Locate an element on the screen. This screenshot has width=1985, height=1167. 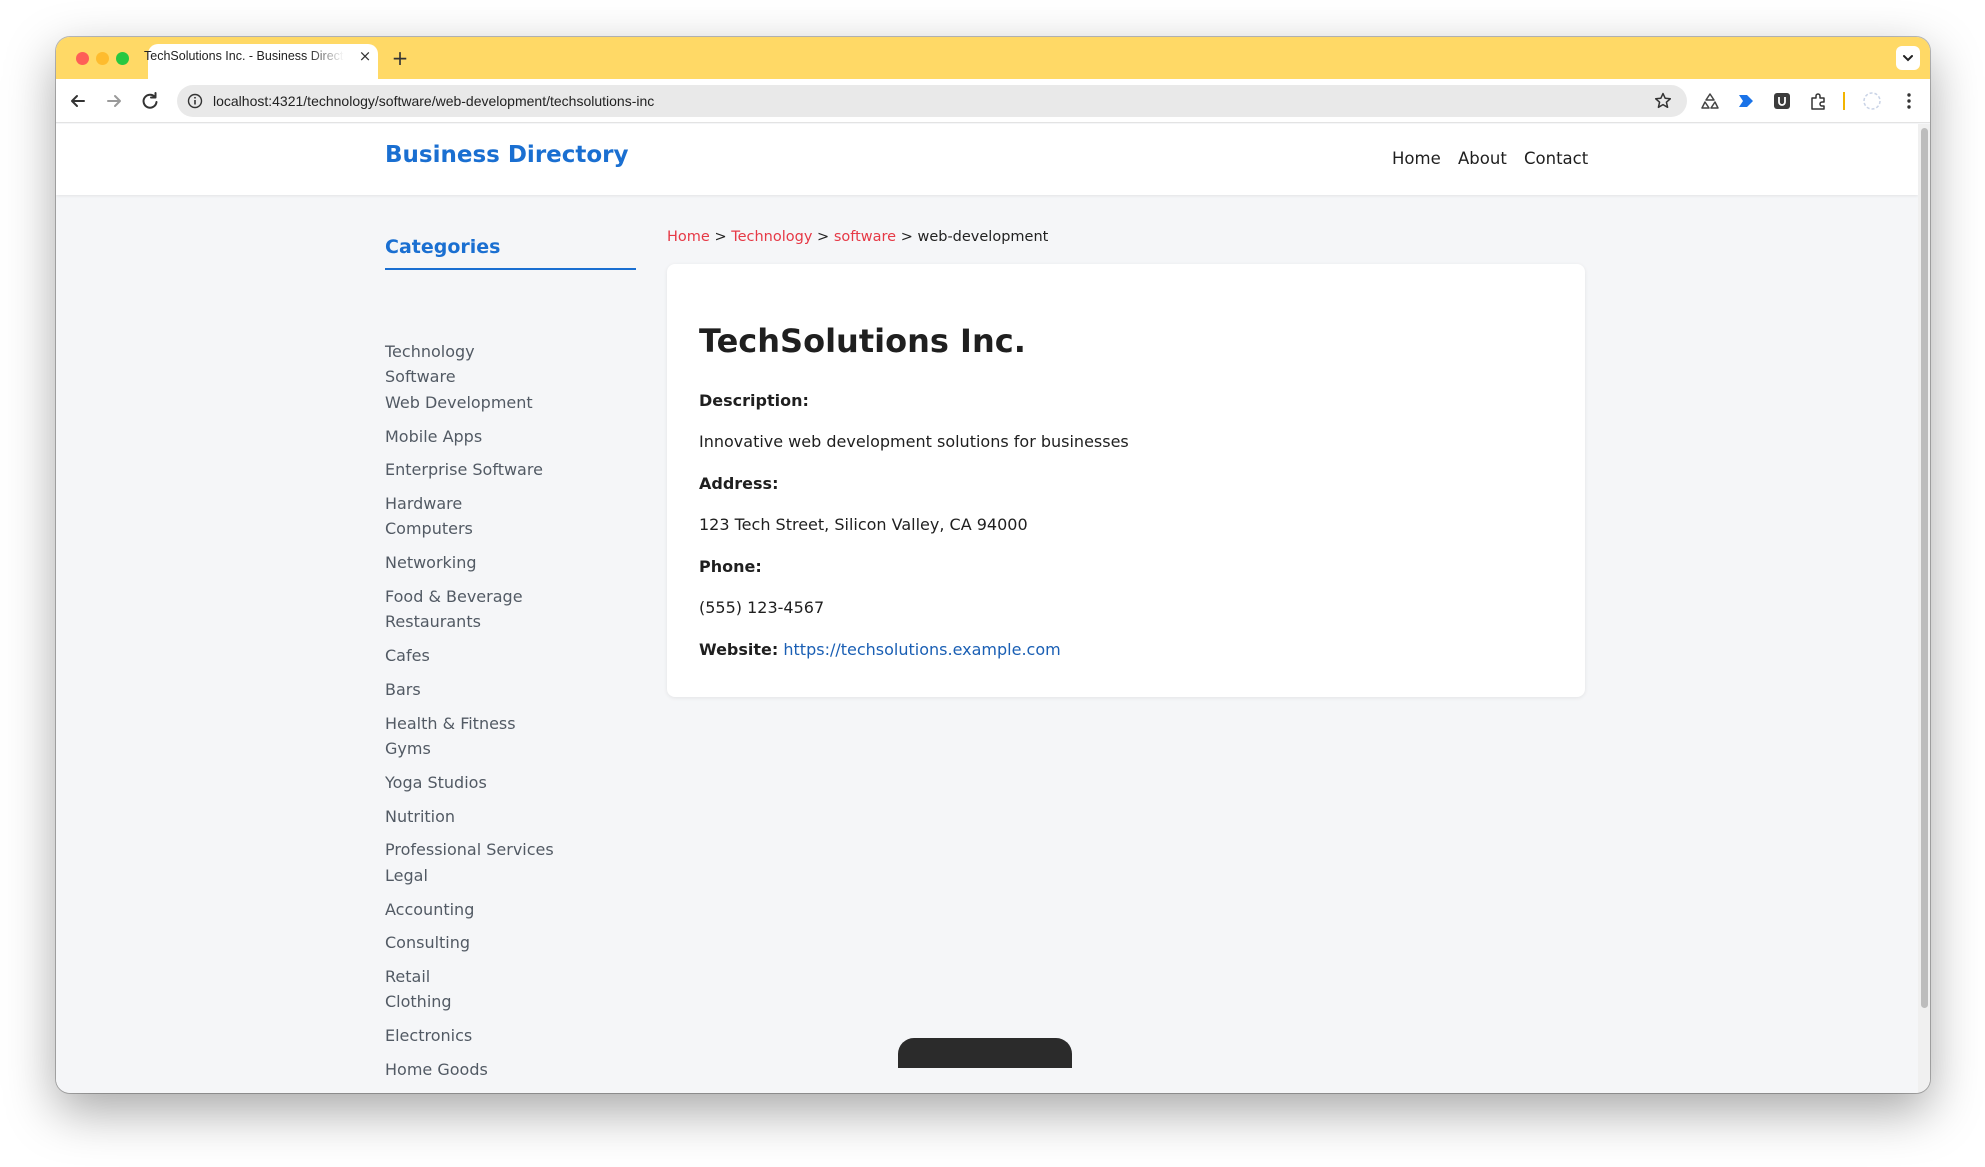
category-link: Health & Fitness is located at coordinates (450, 723).